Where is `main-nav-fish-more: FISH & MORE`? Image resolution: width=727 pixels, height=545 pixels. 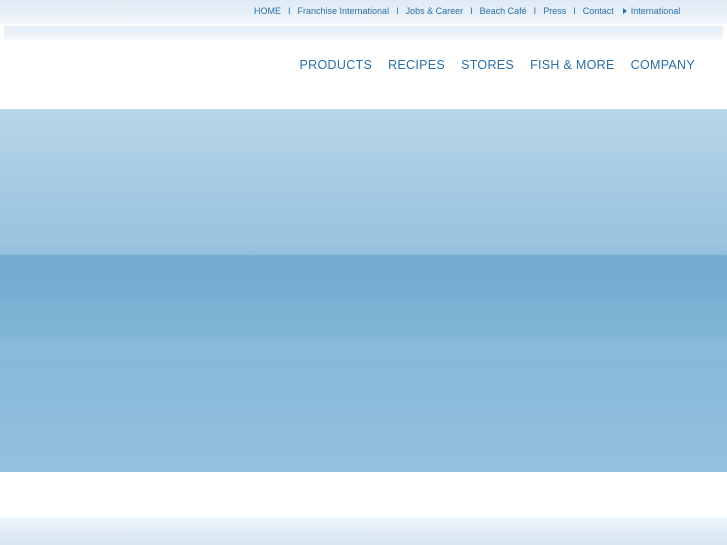 main-nav-fish-more: FISH & MORE is located at coordinates (572, 65).